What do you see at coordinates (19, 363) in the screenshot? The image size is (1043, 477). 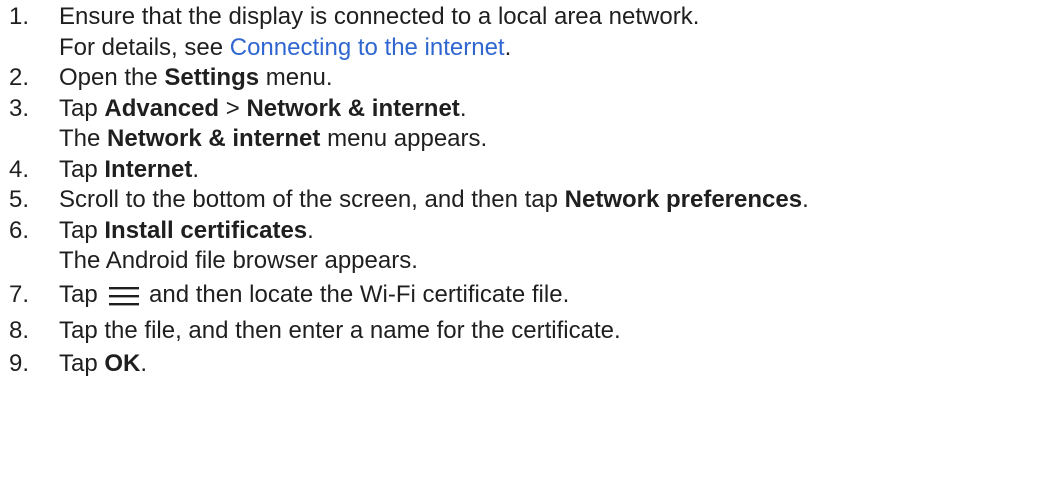 I see `step-number: 9.` at bounding box center [19, 363].